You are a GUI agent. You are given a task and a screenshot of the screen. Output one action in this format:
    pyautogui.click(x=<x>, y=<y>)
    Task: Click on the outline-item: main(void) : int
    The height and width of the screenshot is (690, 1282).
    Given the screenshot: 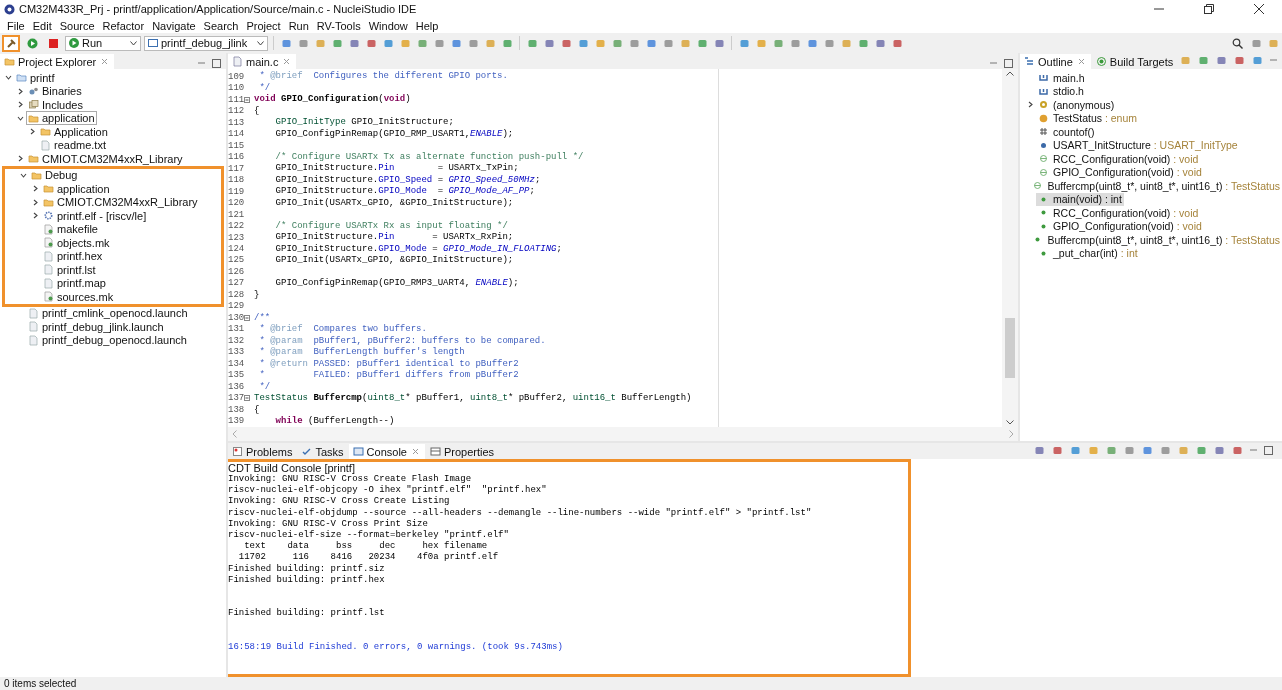 What is the action you would take?
    pyautogui.click(x=1080, y=199)
    